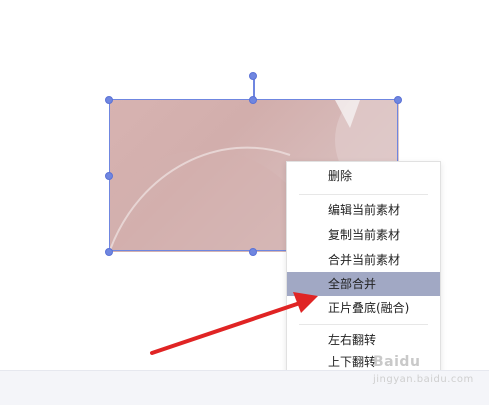 This screenshot has width=489, height=405. What do you see at coordinates (423, 369) in the screenshot?
I see `watermark-logo: Baidu jingyan.baidu.com` at bounding box center [423, 369].